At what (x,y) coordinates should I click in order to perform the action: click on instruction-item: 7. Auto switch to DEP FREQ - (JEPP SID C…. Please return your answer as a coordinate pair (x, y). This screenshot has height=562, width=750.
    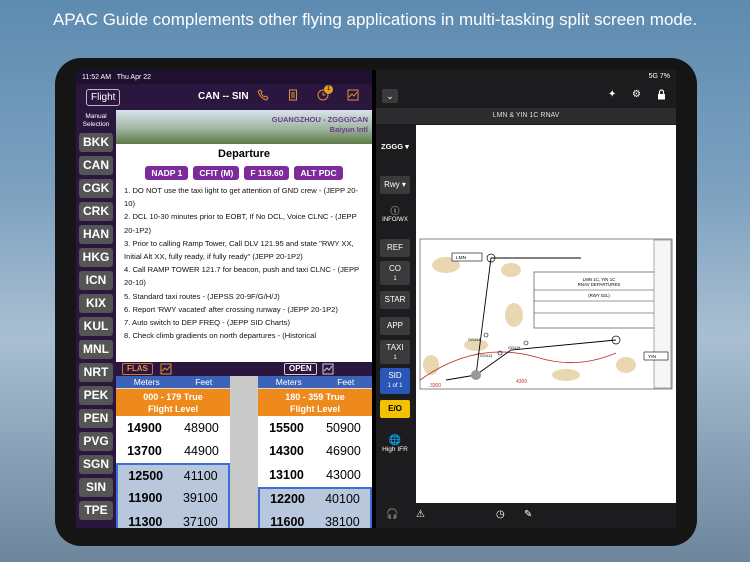
    Looking at the image, I should click on (207, 323).